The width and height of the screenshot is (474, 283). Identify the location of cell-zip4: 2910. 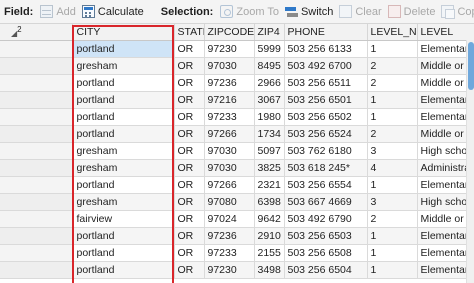
(269, 236).